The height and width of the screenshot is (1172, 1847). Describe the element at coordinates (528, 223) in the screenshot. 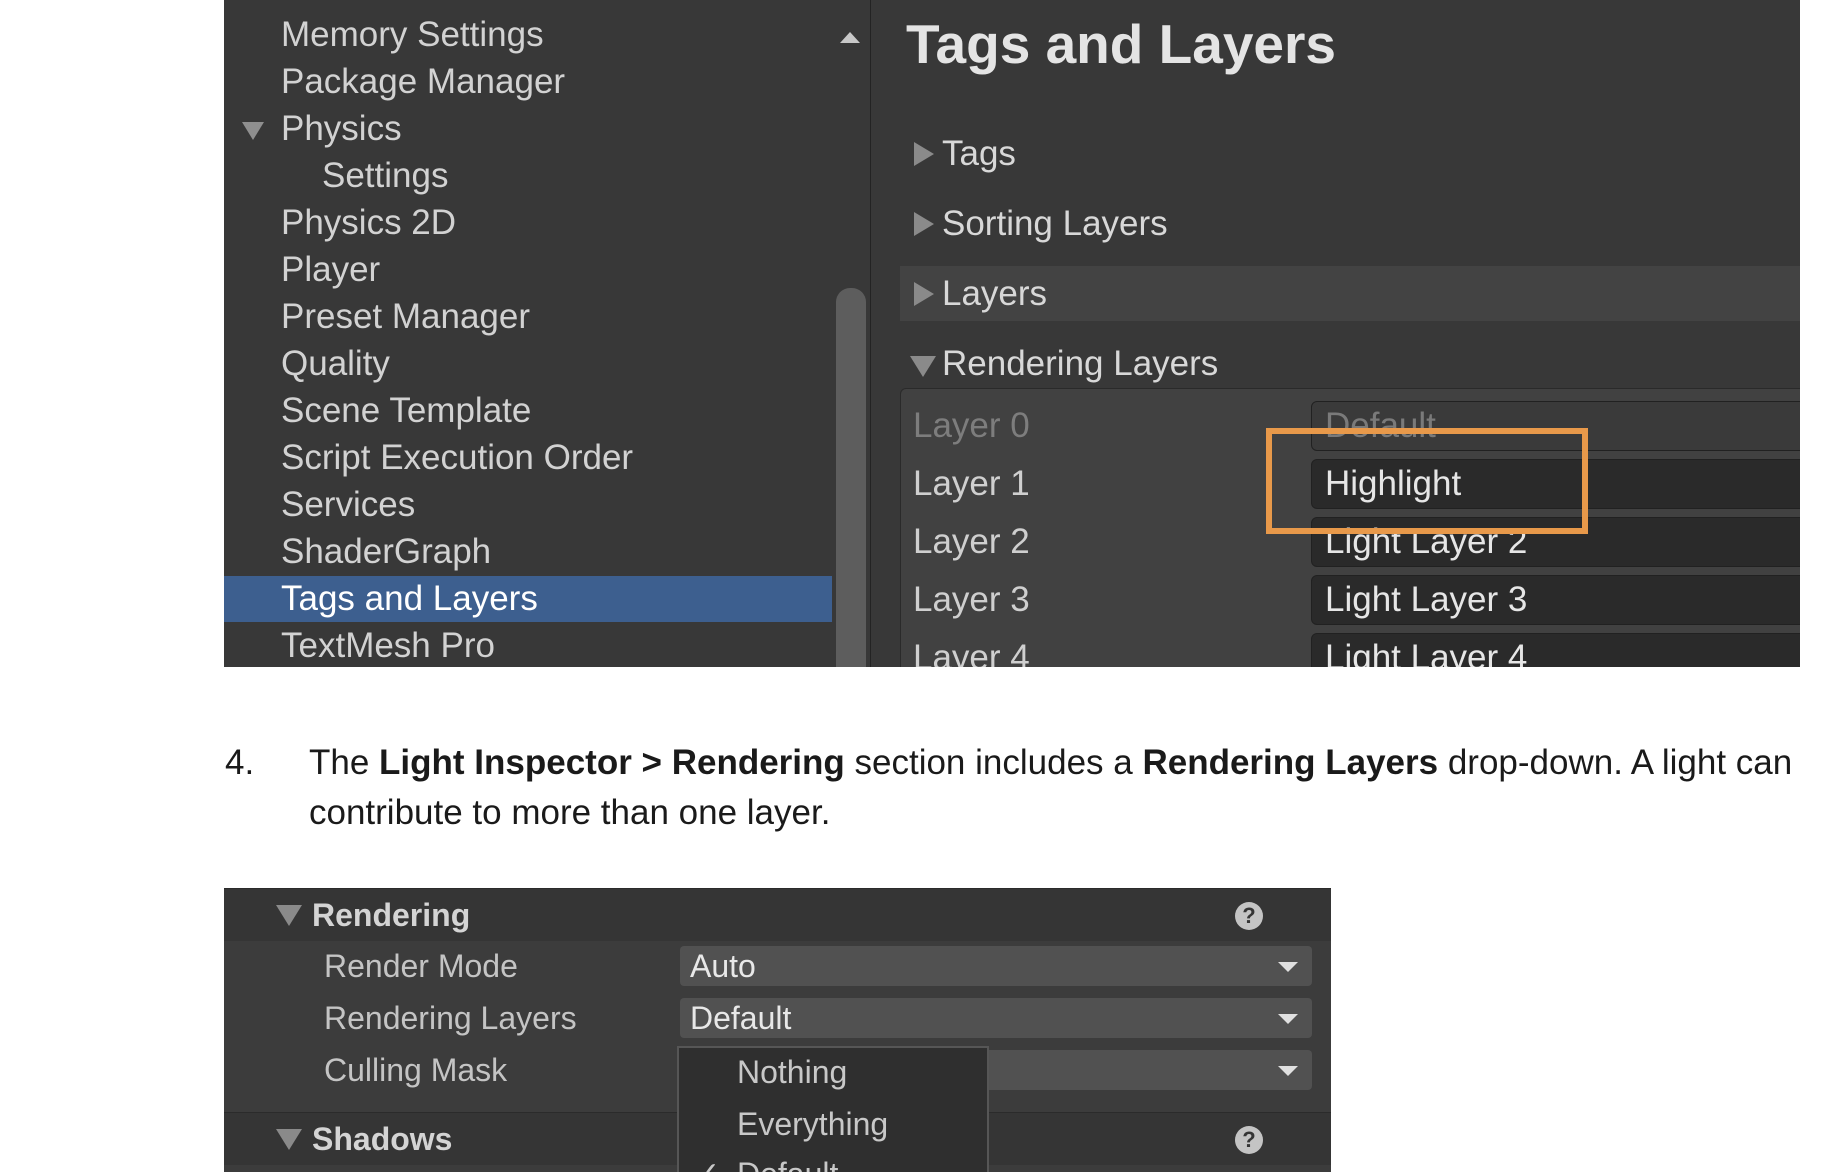

I see `sidebar-item-physics-2d: Physics 2D` at that location.